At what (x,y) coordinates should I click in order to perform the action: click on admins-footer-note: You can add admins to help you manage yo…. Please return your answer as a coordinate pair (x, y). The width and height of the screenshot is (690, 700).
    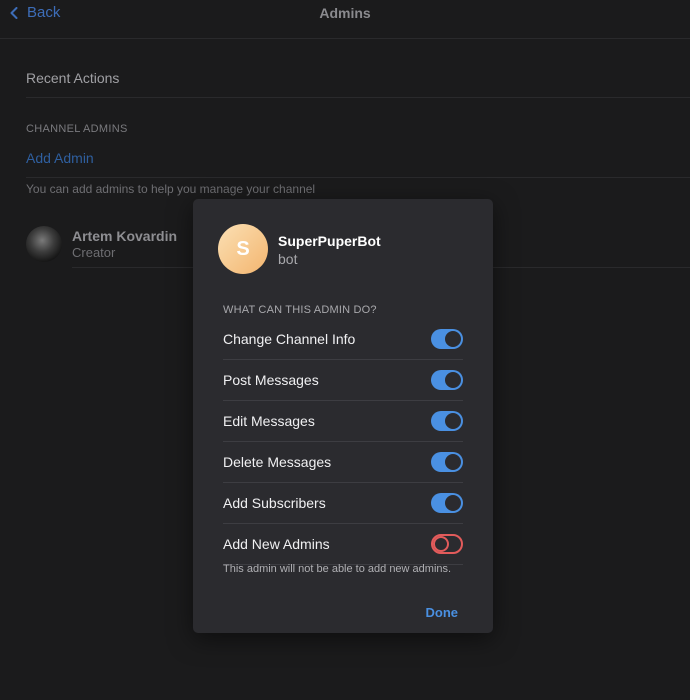
    Looking at the image, I should click on (171, 189).